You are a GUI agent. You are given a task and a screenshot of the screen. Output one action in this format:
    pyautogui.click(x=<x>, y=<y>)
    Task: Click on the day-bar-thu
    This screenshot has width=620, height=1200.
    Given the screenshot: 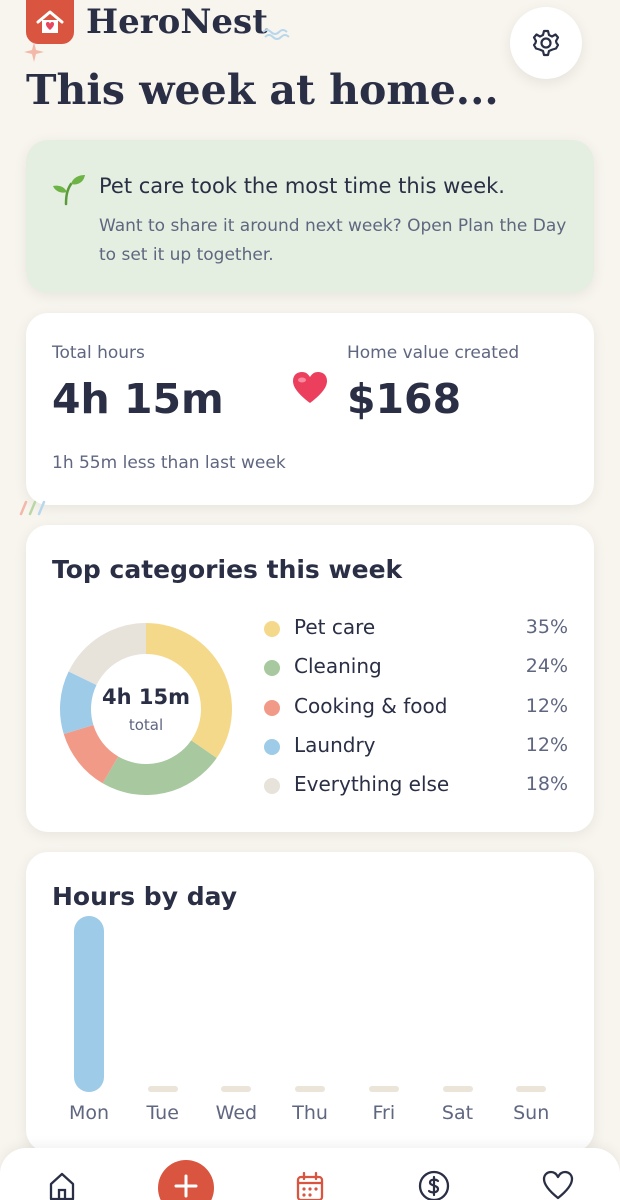 What is the action you would take?
    pyautogui.click(x=310, y=1089)
    